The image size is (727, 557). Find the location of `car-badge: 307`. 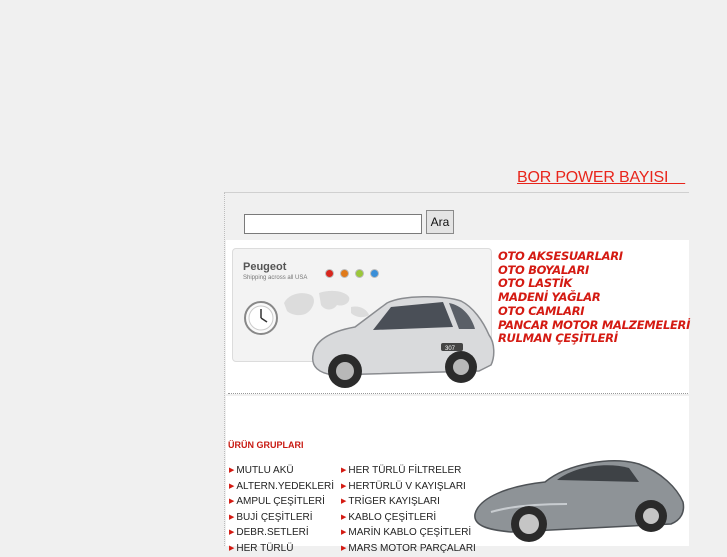

car-badge: 307 is located at coordinates (450, 349).